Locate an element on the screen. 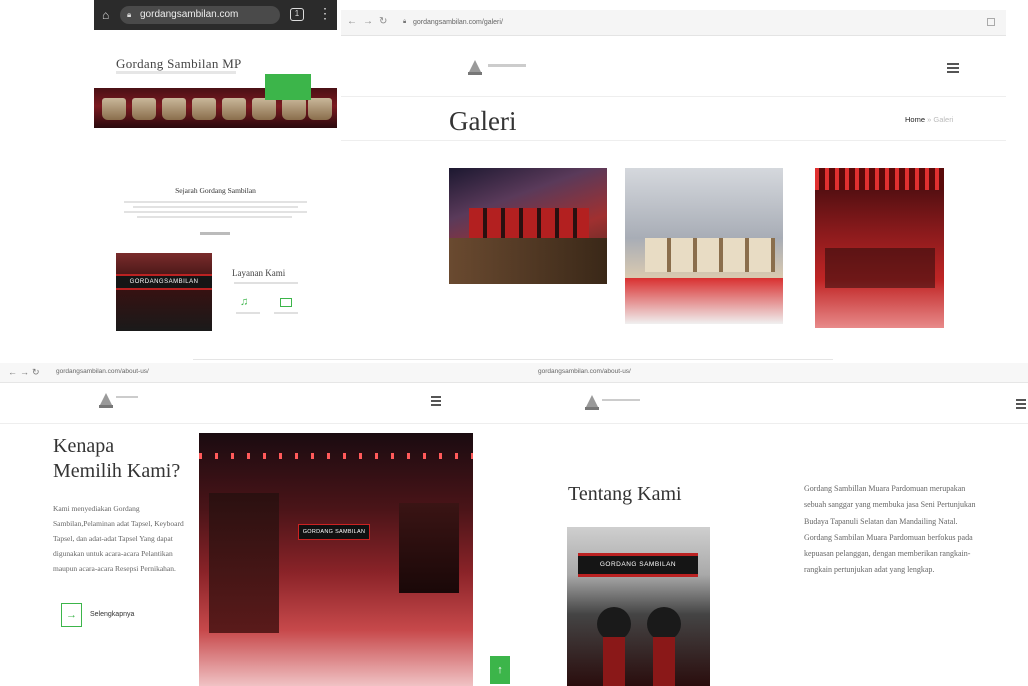 This screenshot has height=686, width=1028. arrow-right-icon: → is located at coordinates (71, 615).